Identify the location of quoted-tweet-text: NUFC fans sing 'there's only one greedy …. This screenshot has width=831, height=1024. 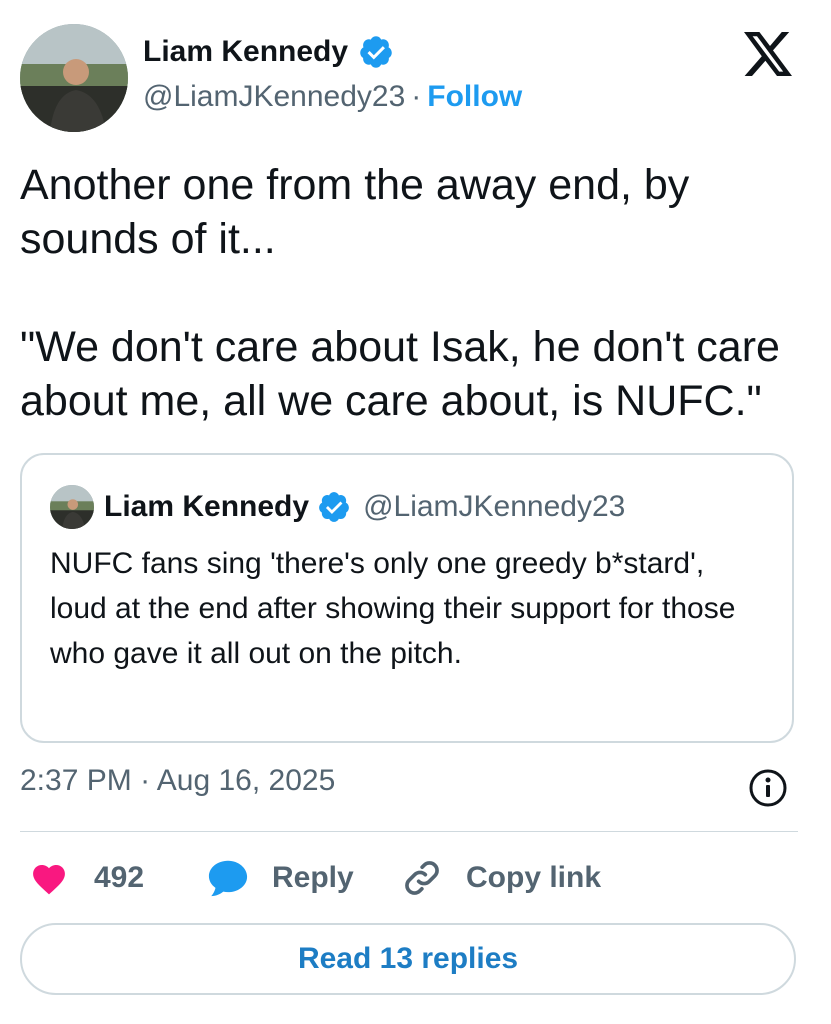
(393, 608).